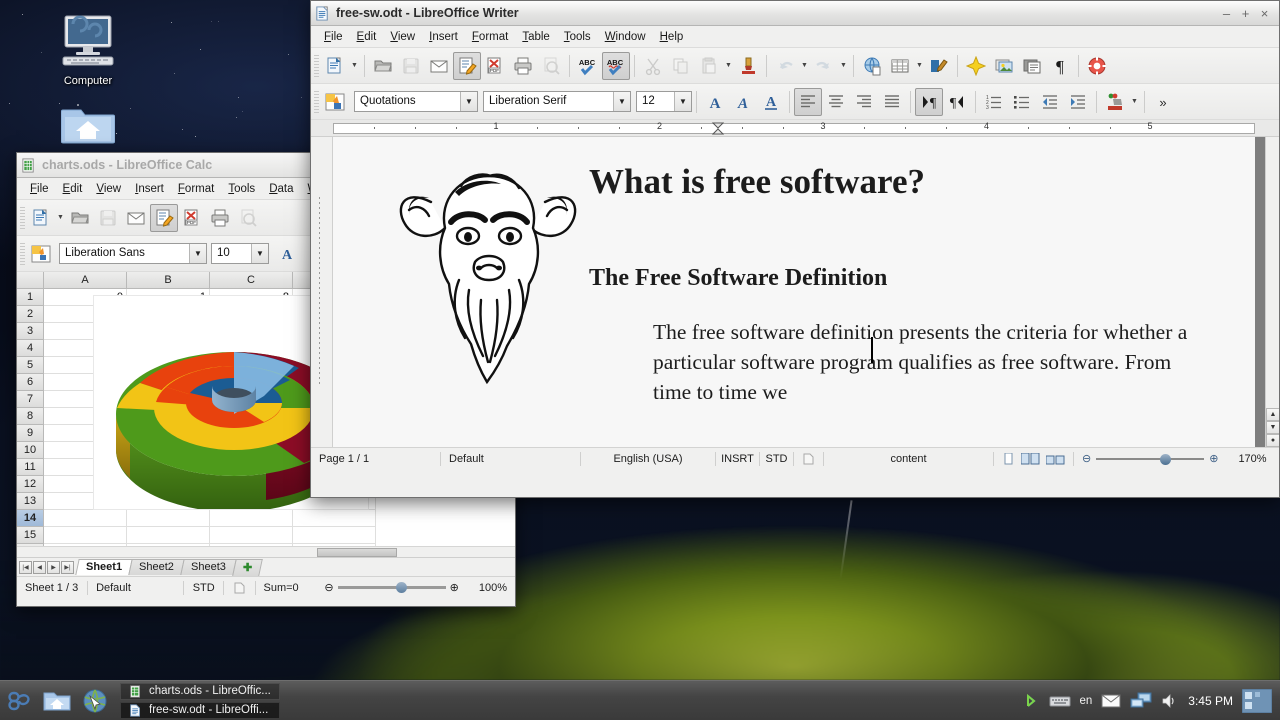 Image resolution: width=1280 pixels, height=720 pixels. What do you see at coordinates (872, 66) in the screenshot?
I see `hyperlink-button` at bounding box center [872, 66].